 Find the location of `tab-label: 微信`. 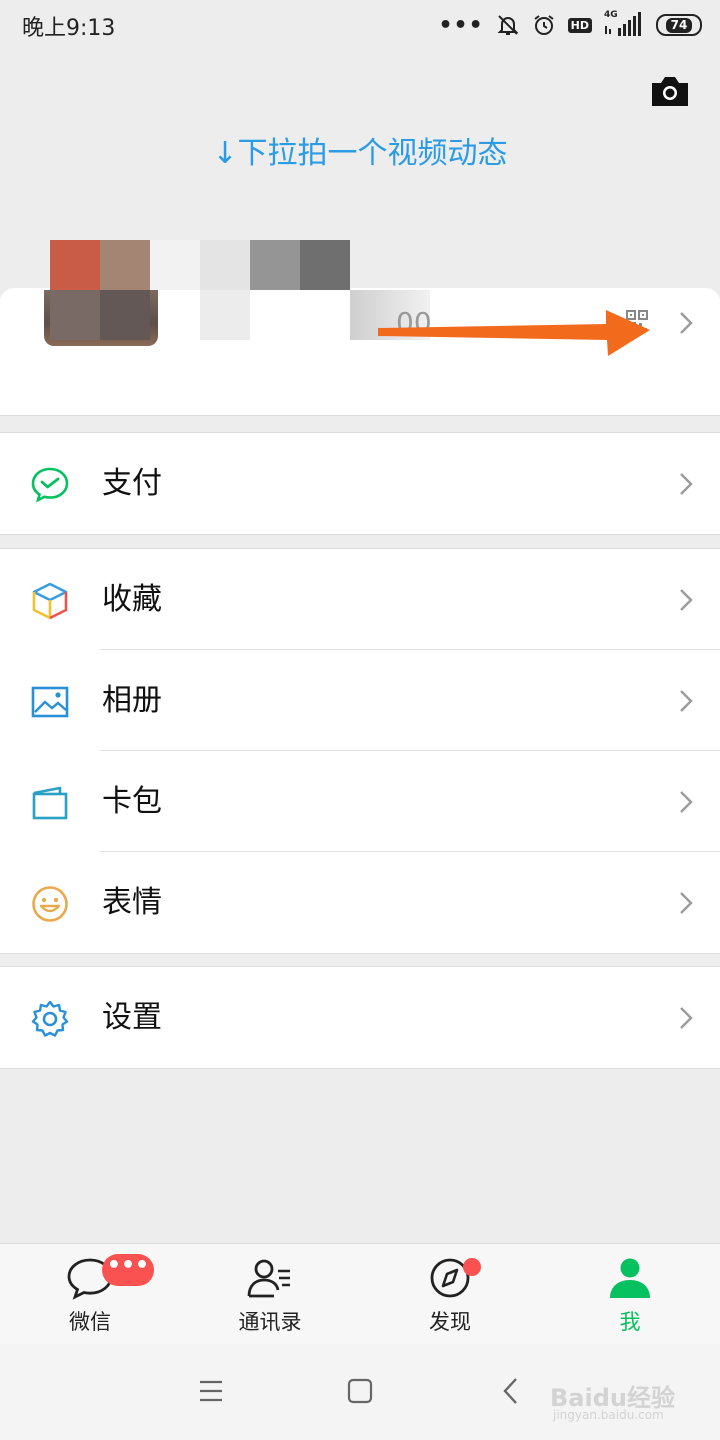

tab-label: 微信 is located at coordinates (90, 1322).